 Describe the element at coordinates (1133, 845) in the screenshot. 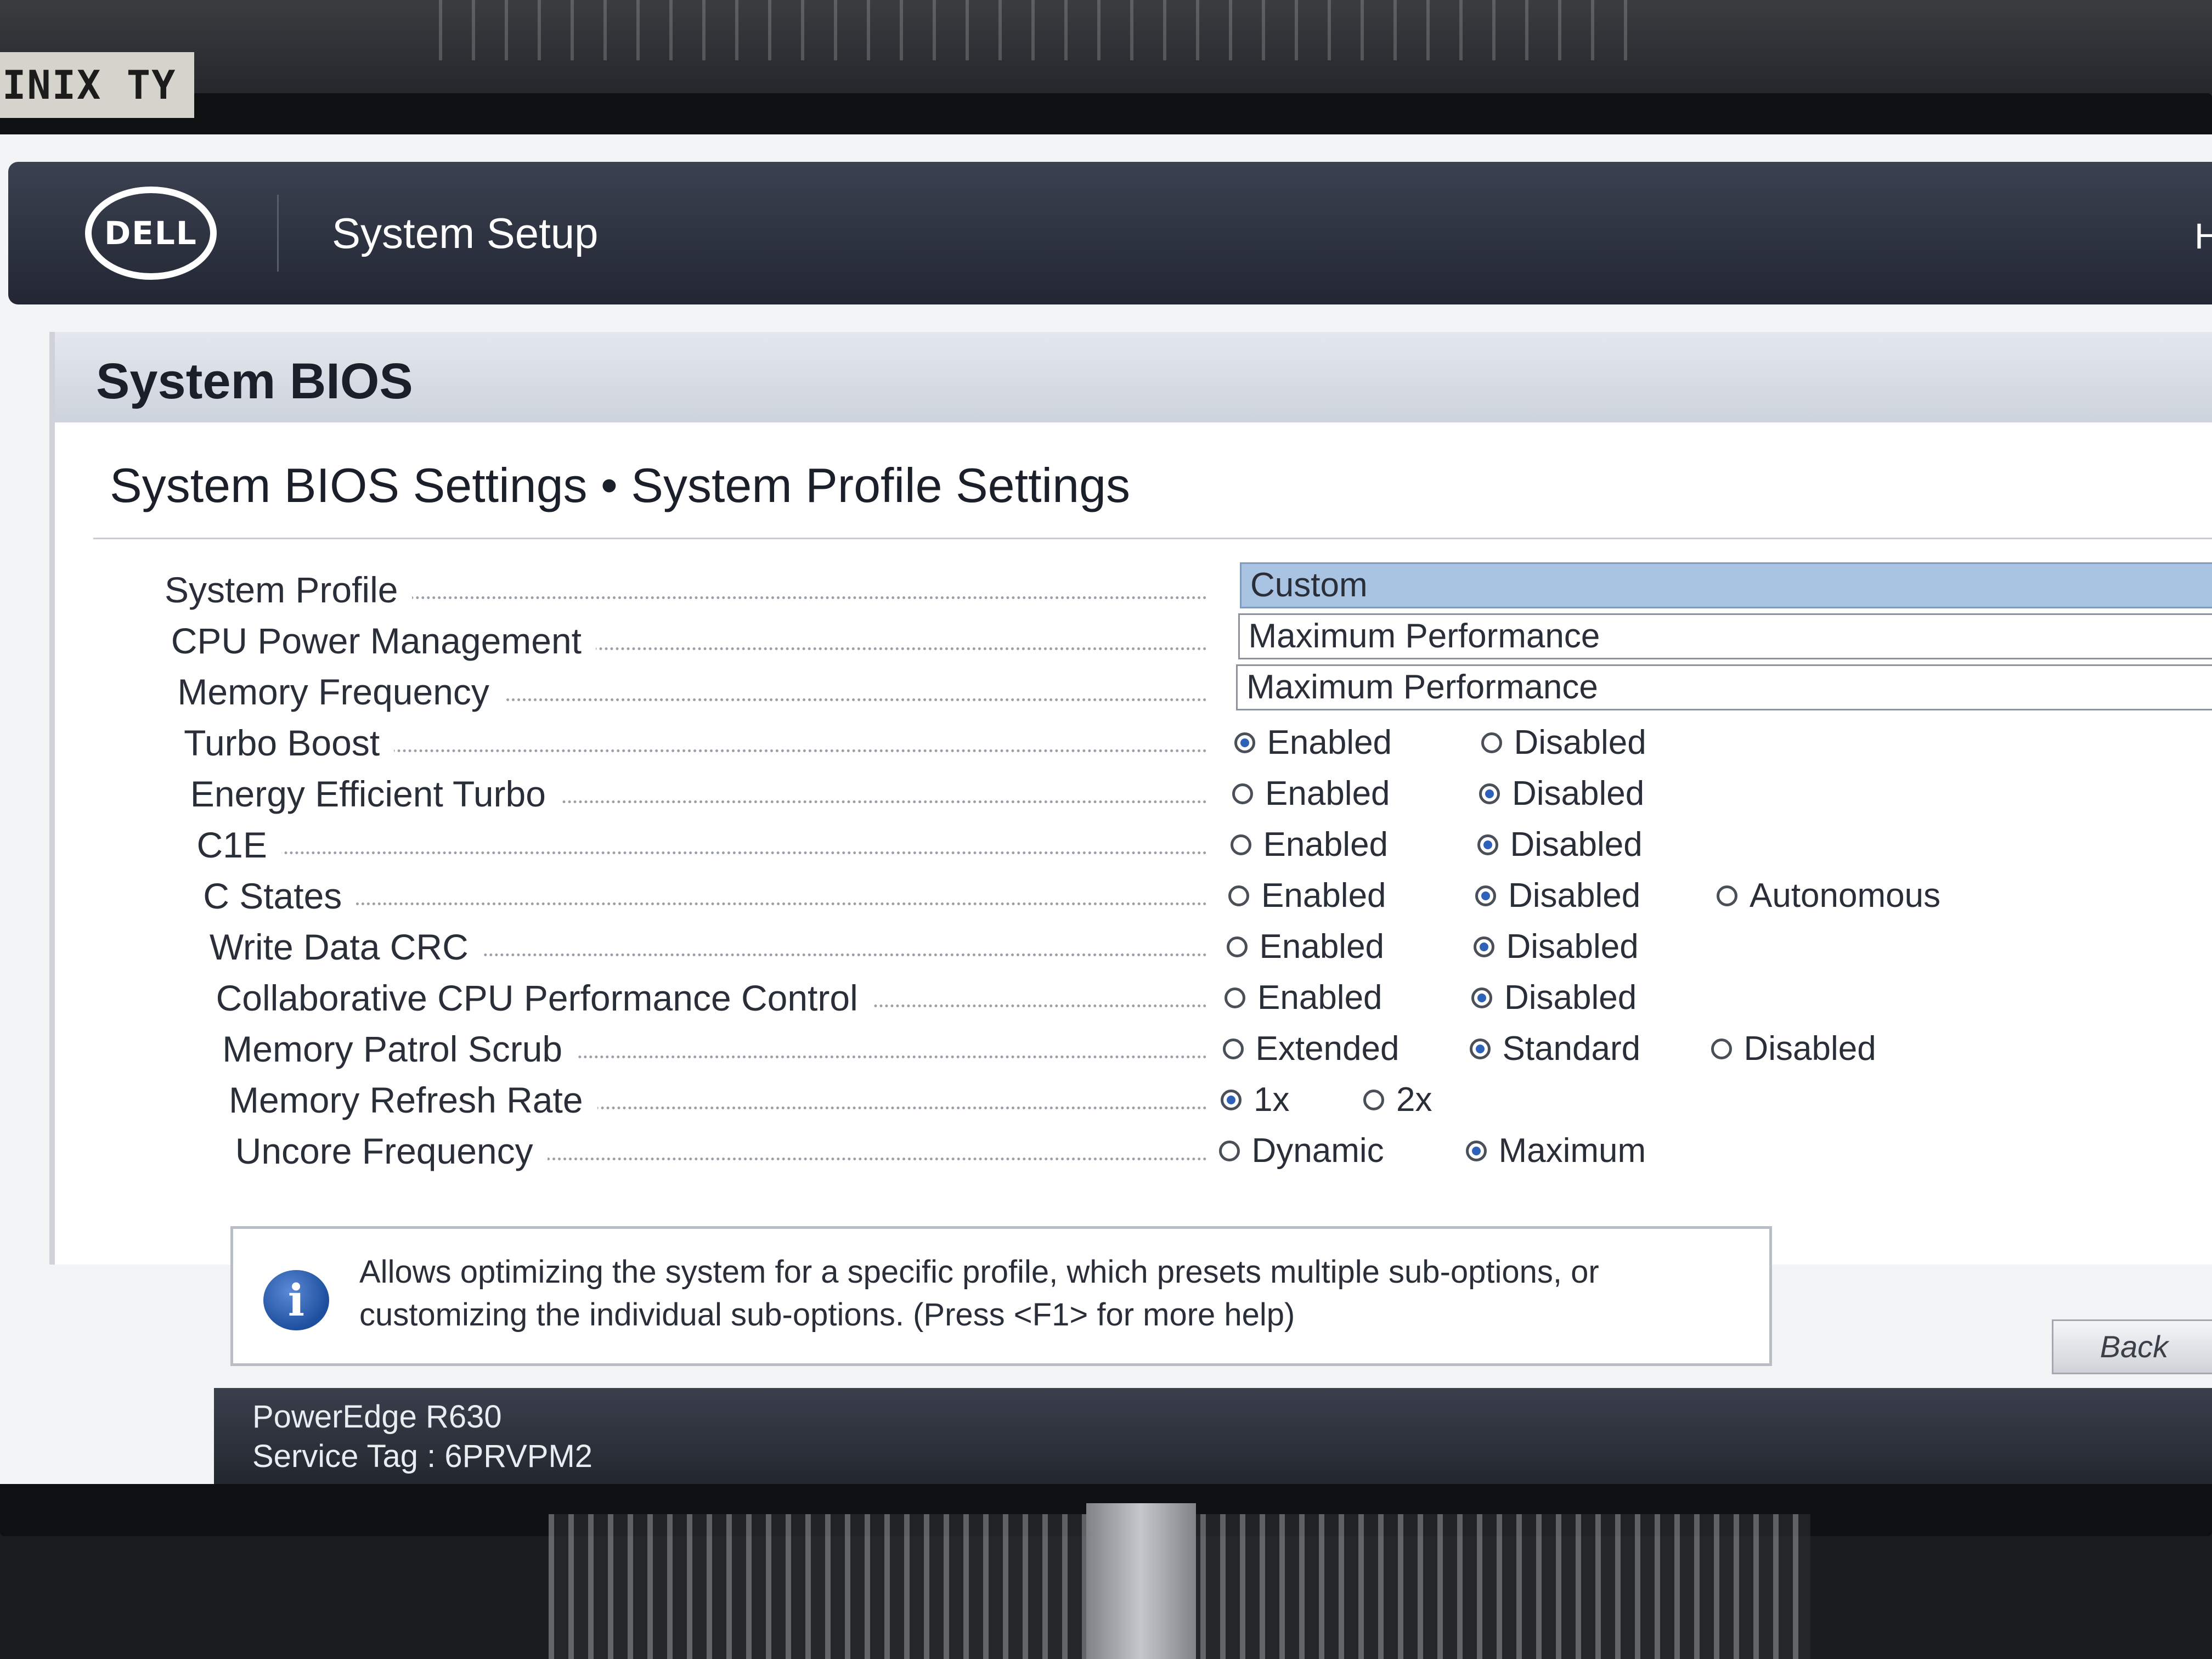

I see `setting-row: C1E Enabled Disabled` at that location.